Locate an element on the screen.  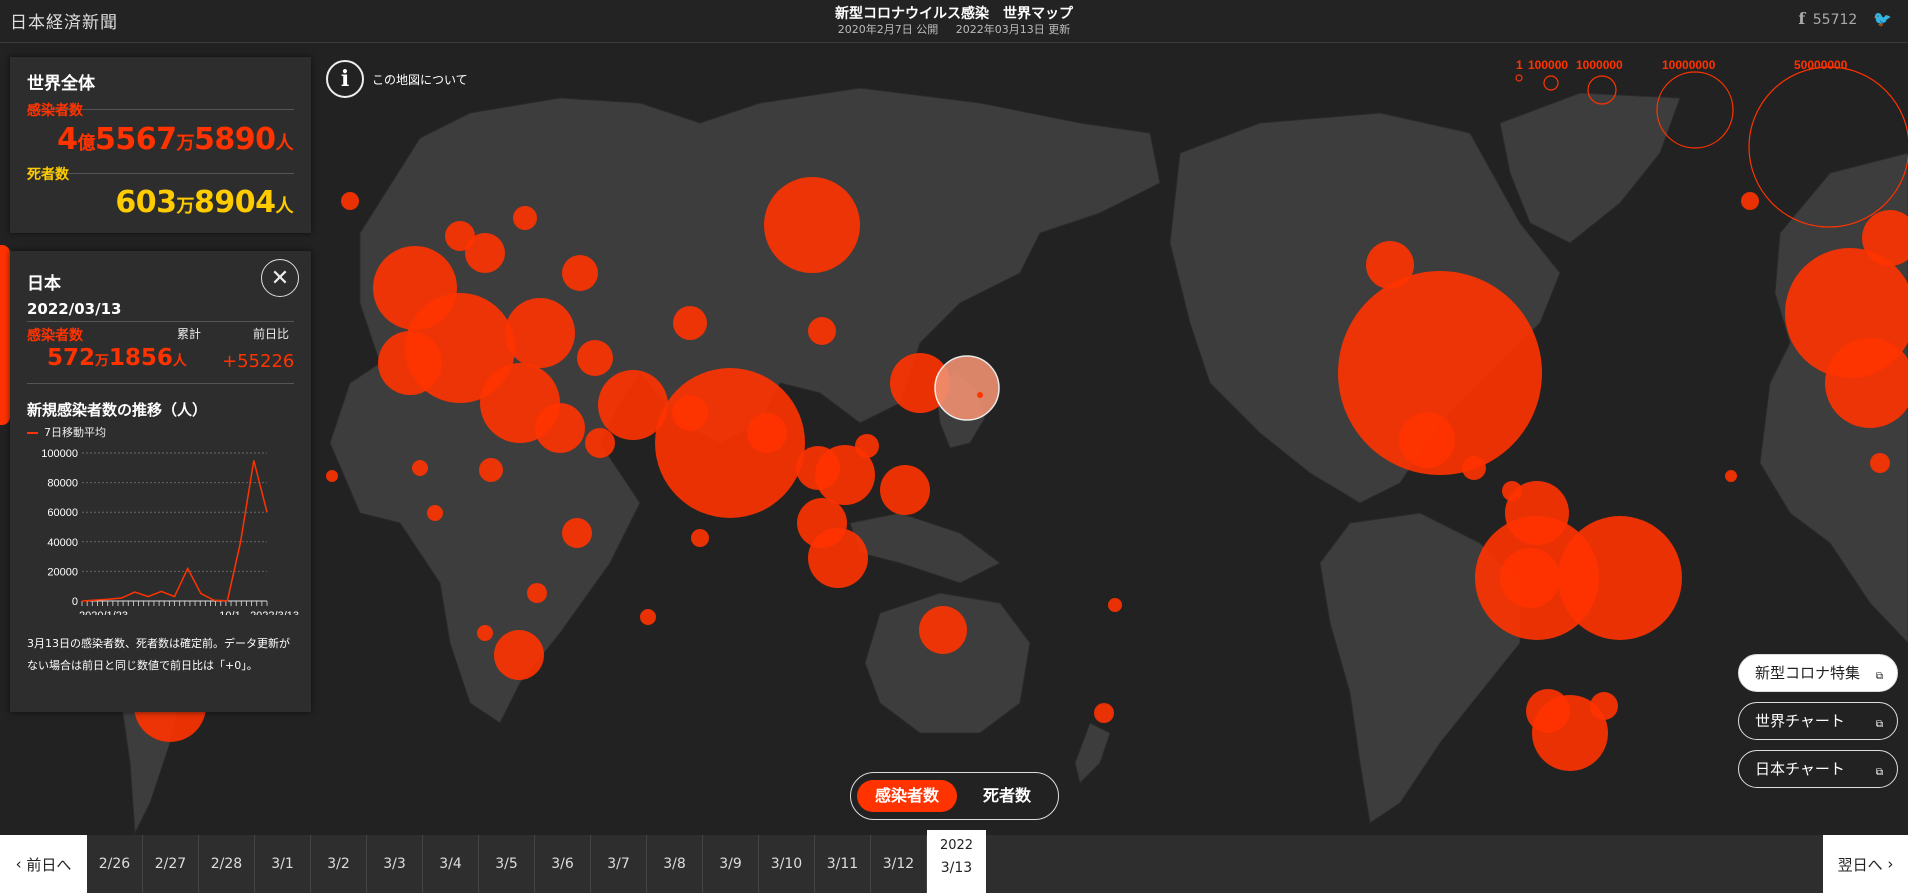
updated-date: 2022年03月13日 更新 is located at coordinates (1013, 29).